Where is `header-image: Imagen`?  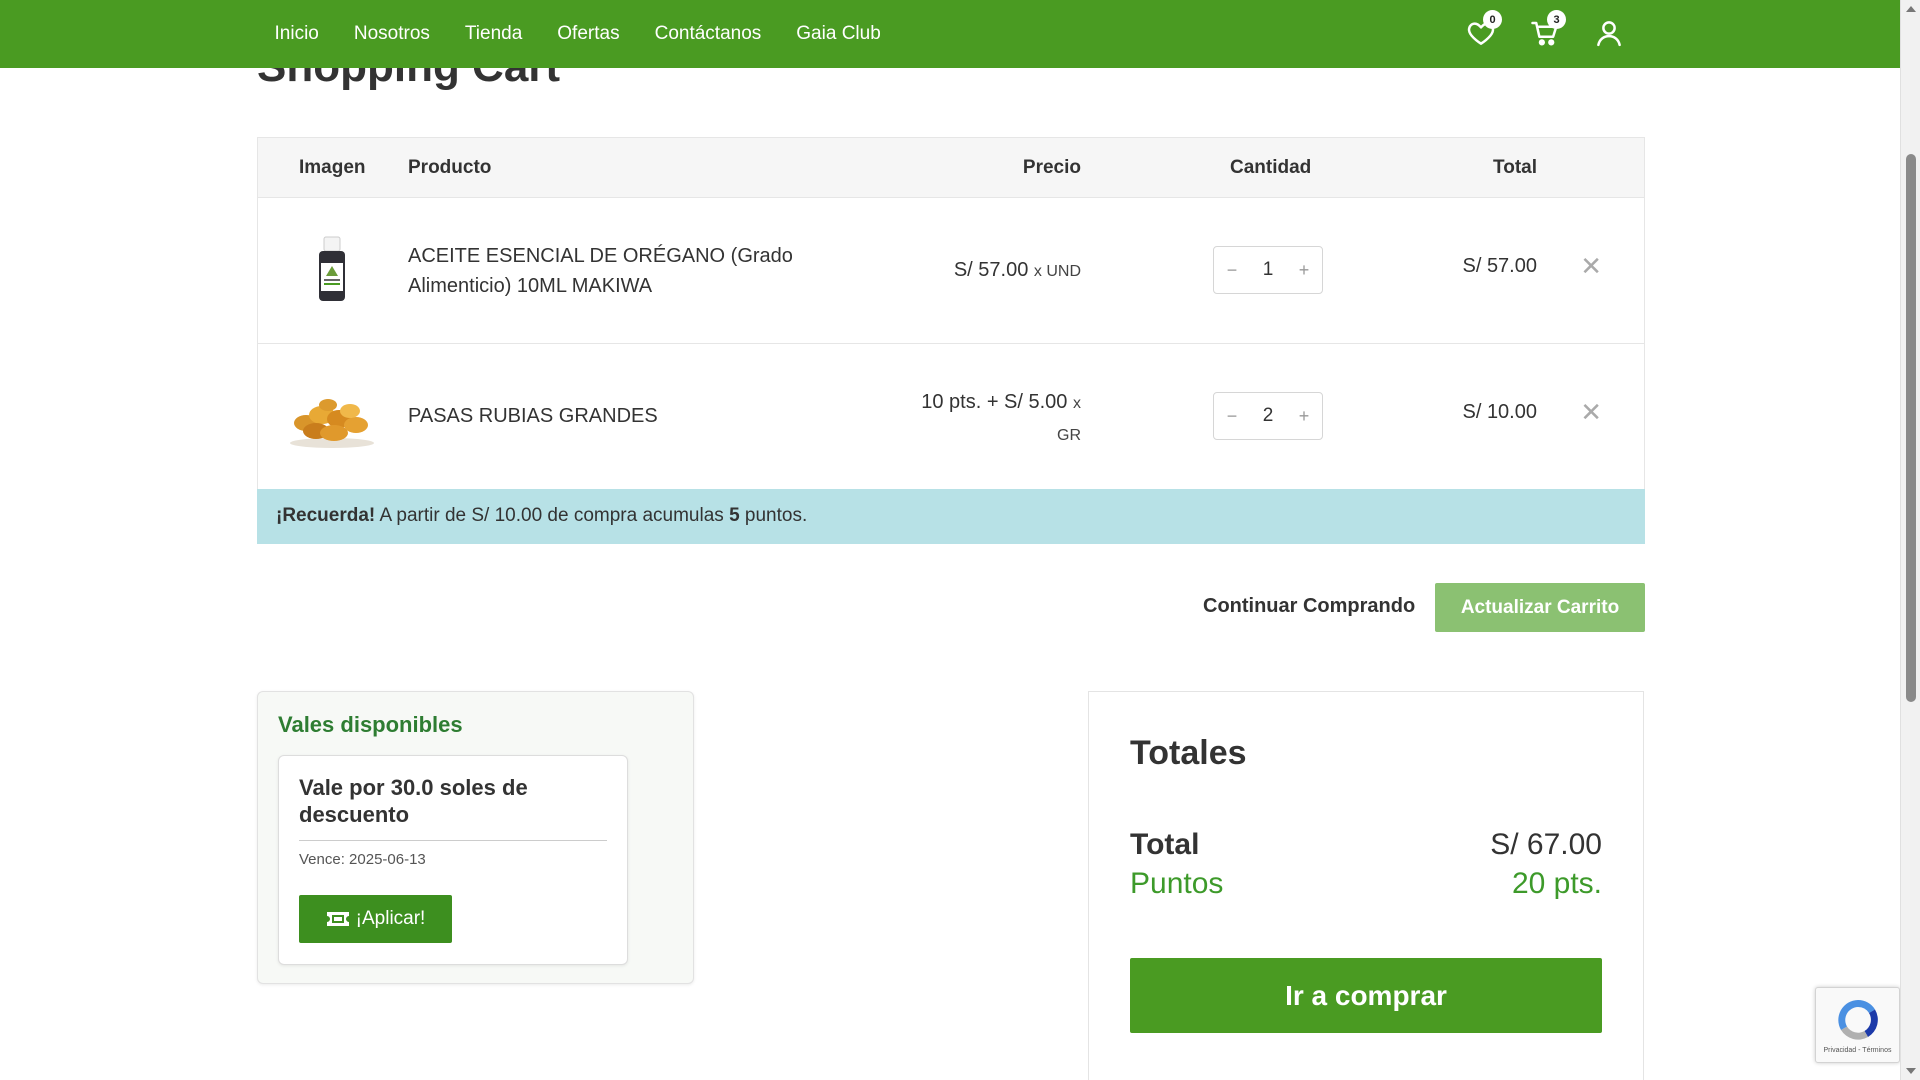
header-image: Imagen is located at coordinates (332, 167).